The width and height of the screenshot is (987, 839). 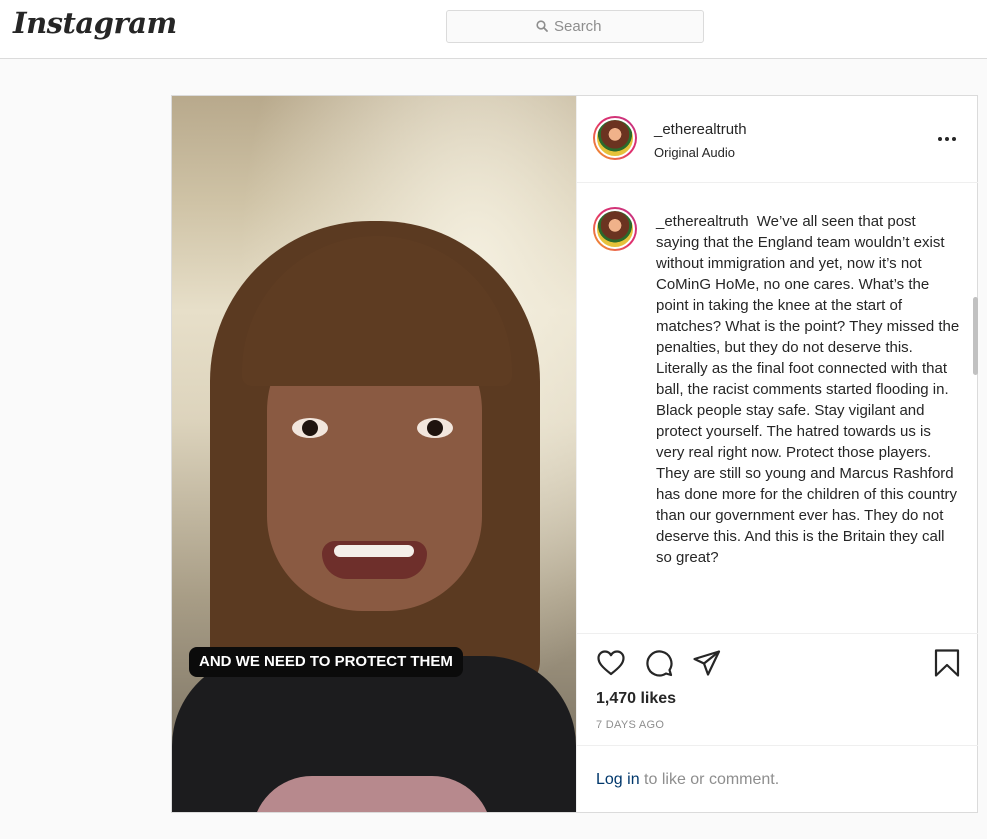 I want to click on share-icon, so click(x=707, y=663).